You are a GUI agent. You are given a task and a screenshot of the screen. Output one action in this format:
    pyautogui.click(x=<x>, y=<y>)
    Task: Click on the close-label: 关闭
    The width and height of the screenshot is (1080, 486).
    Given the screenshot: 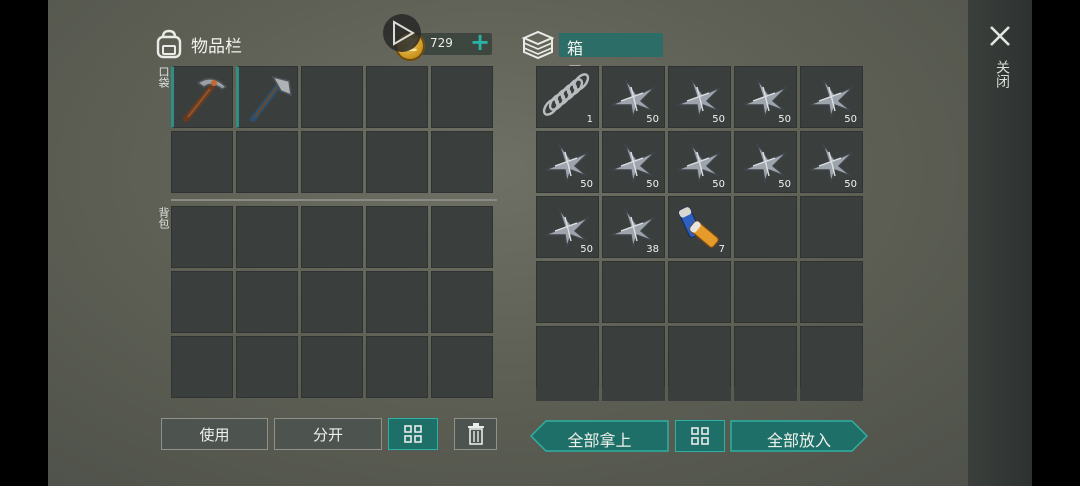 What is the action you would take?
    pyautogui.click(x=1002, y=74)
    